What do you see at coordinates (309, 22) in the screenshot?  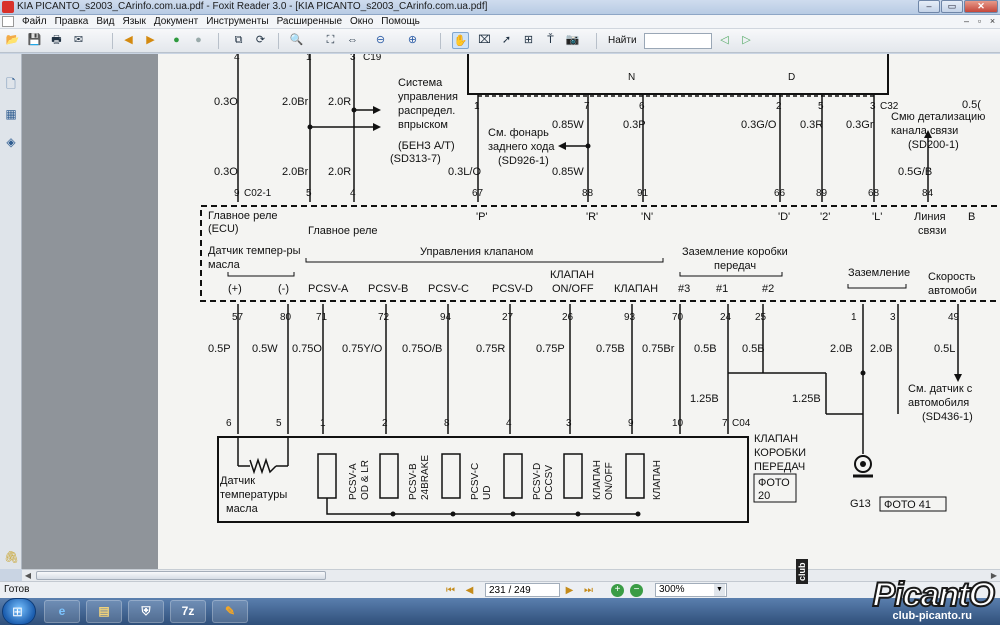 I see `menu-advanced: Расширенные` at bounding box center [309, 22].